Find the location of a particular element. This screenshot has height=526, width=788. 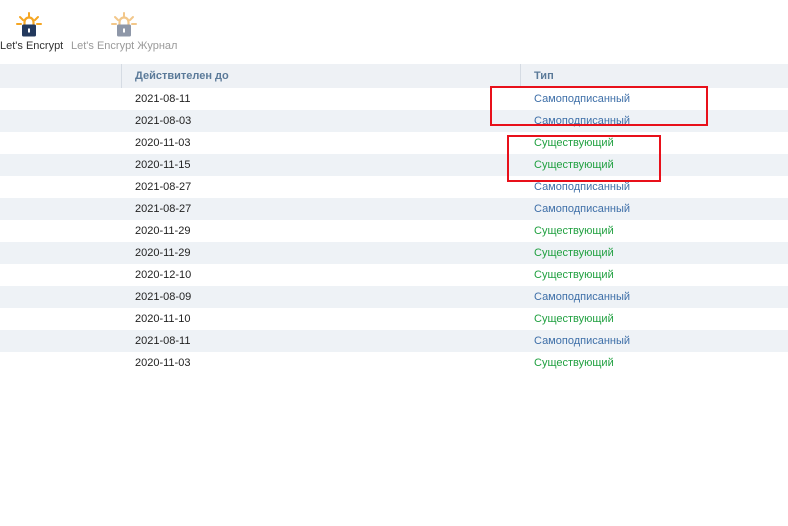

table-row: 2020-12-10 Существующий is located at coordinates (394, 275).